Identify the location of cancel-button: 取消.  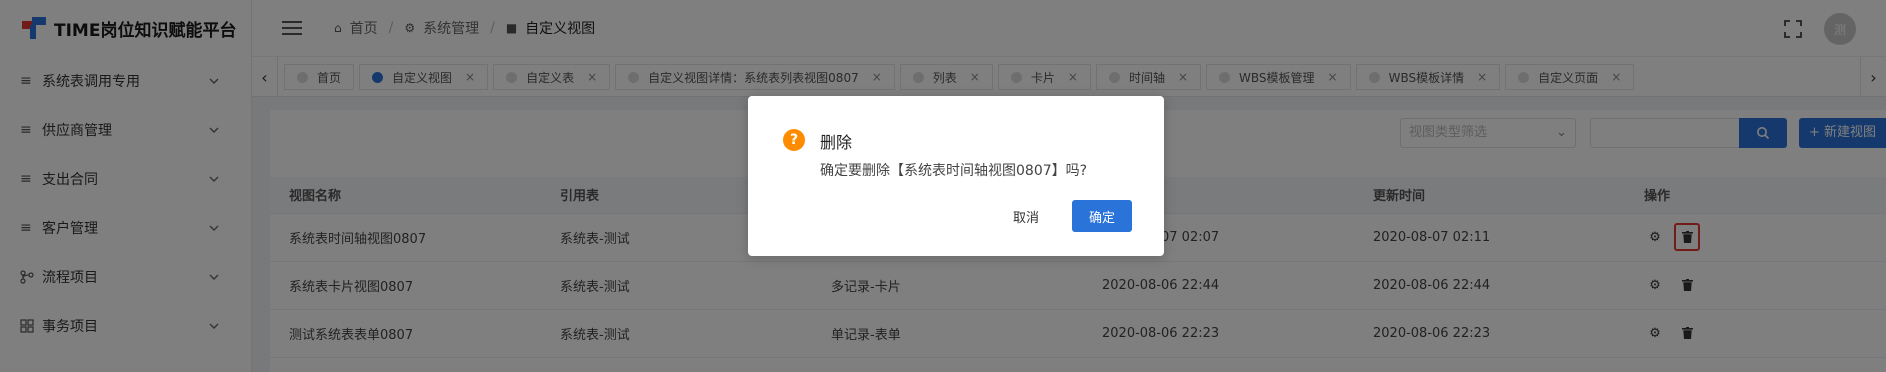
(1026, 216).